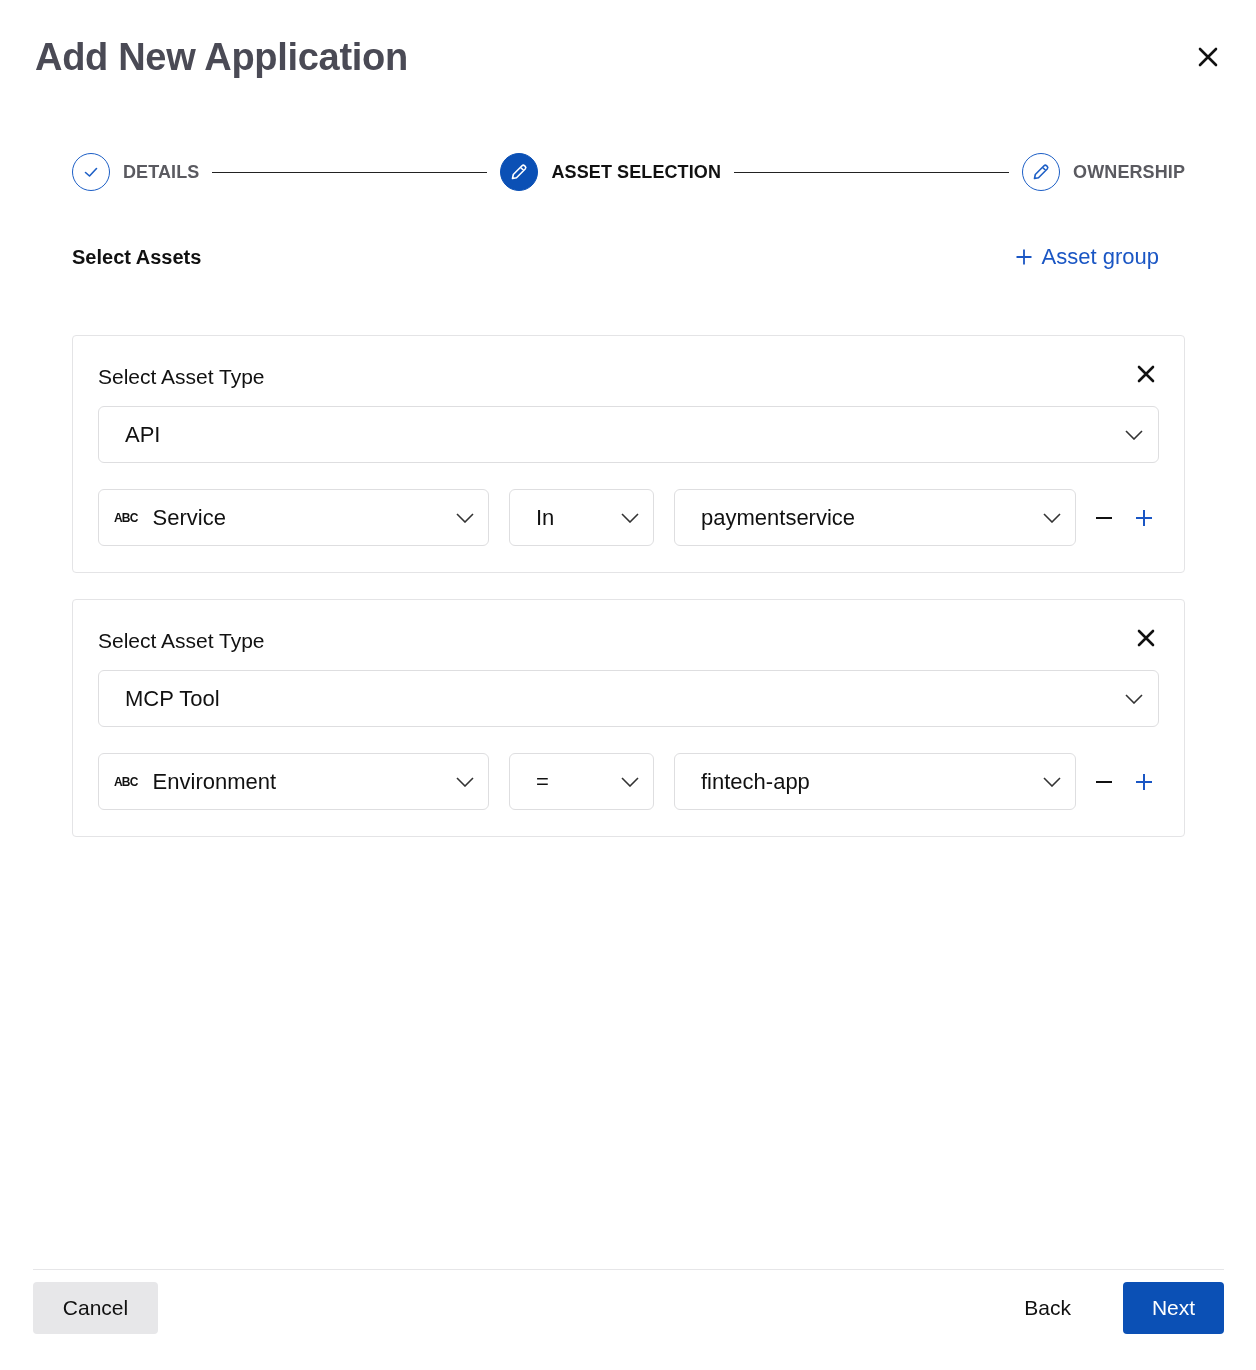 The image size is (1256, 1370). I want to click on asset-type-dropdown: API, so click(628, 434).